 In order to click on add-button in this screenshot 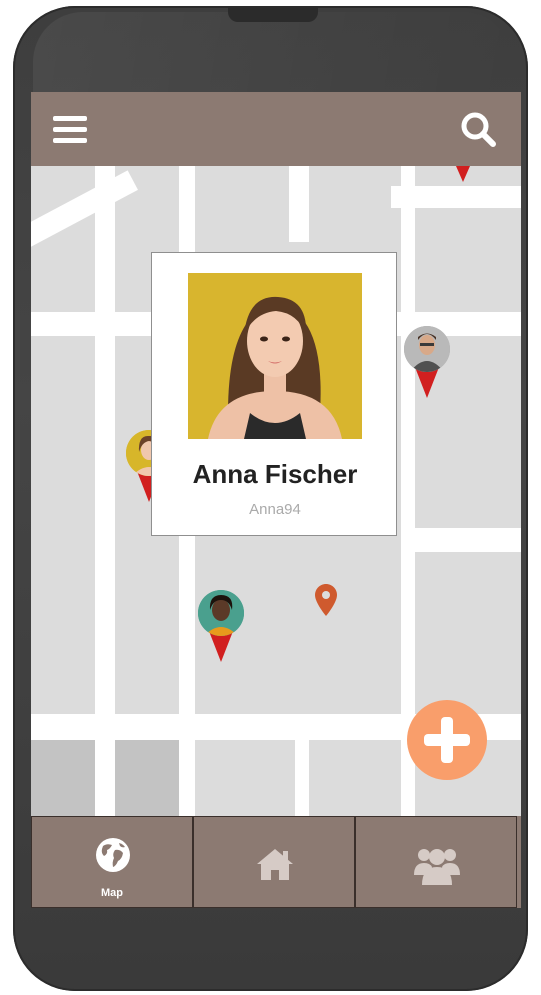, I will do `click(447, 740)`.